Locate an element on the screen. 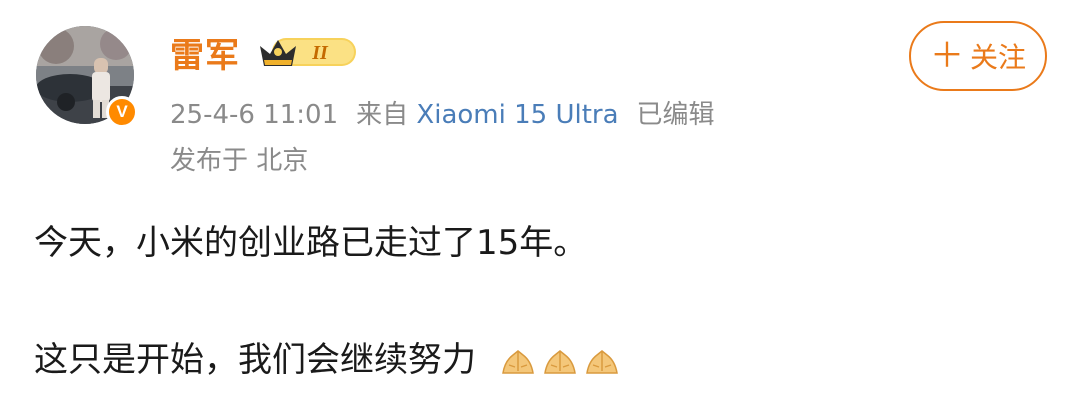  follow-button: ＋ 关注 is located at coordinates (978, 56).